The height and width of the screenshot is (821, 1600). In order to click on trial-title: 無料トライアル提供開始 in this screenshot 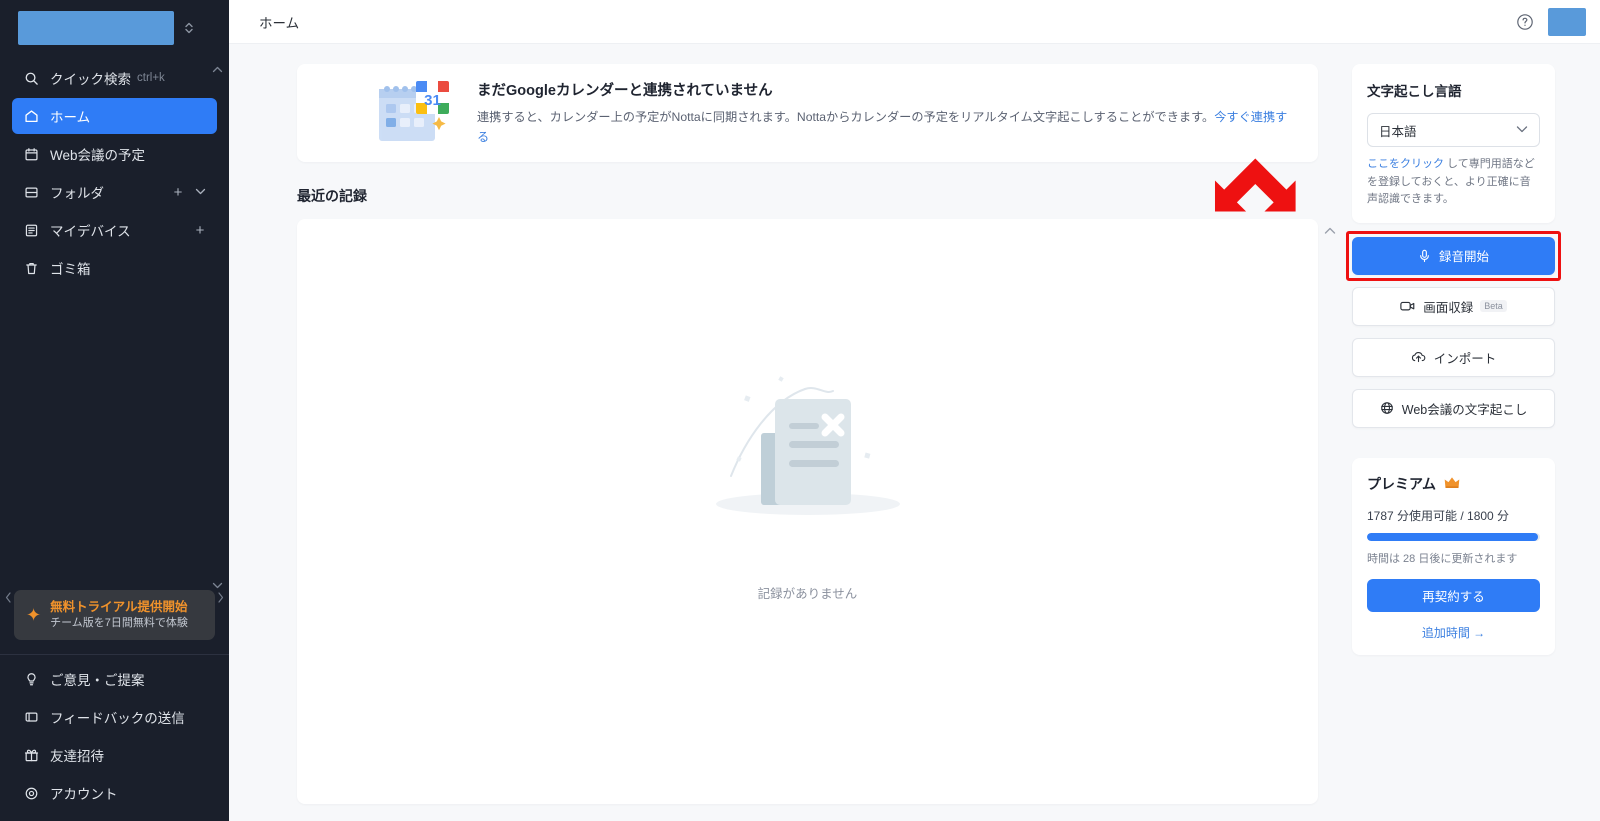, I will do `click(119, 607)`.